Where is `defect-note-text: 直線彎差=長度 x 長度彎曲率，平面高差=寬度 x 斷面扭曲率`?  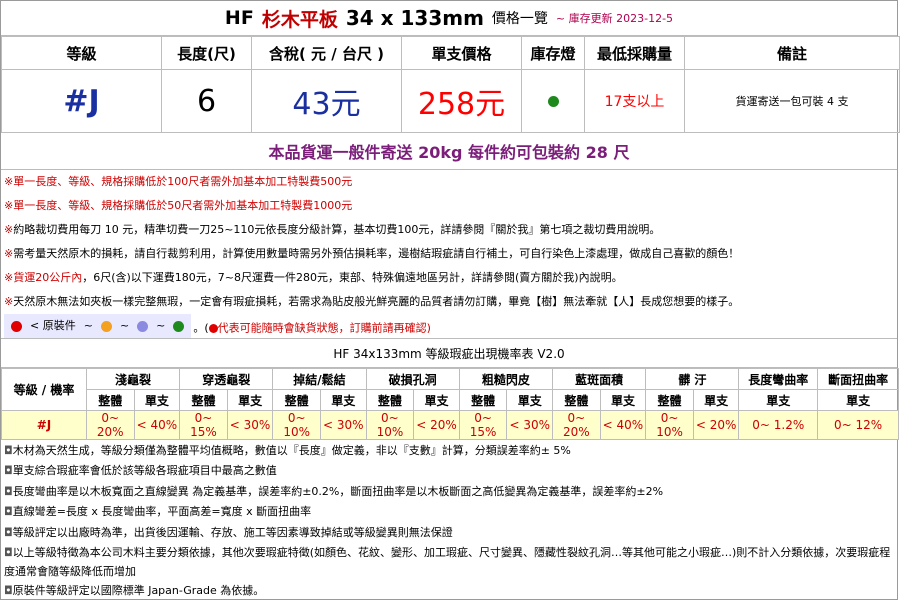 defect-note-text: 直線彎差=長度 x 長度彎曲率，平面高差=寬度 x 斷面扭曲率 is located at coordinates (162, 512).